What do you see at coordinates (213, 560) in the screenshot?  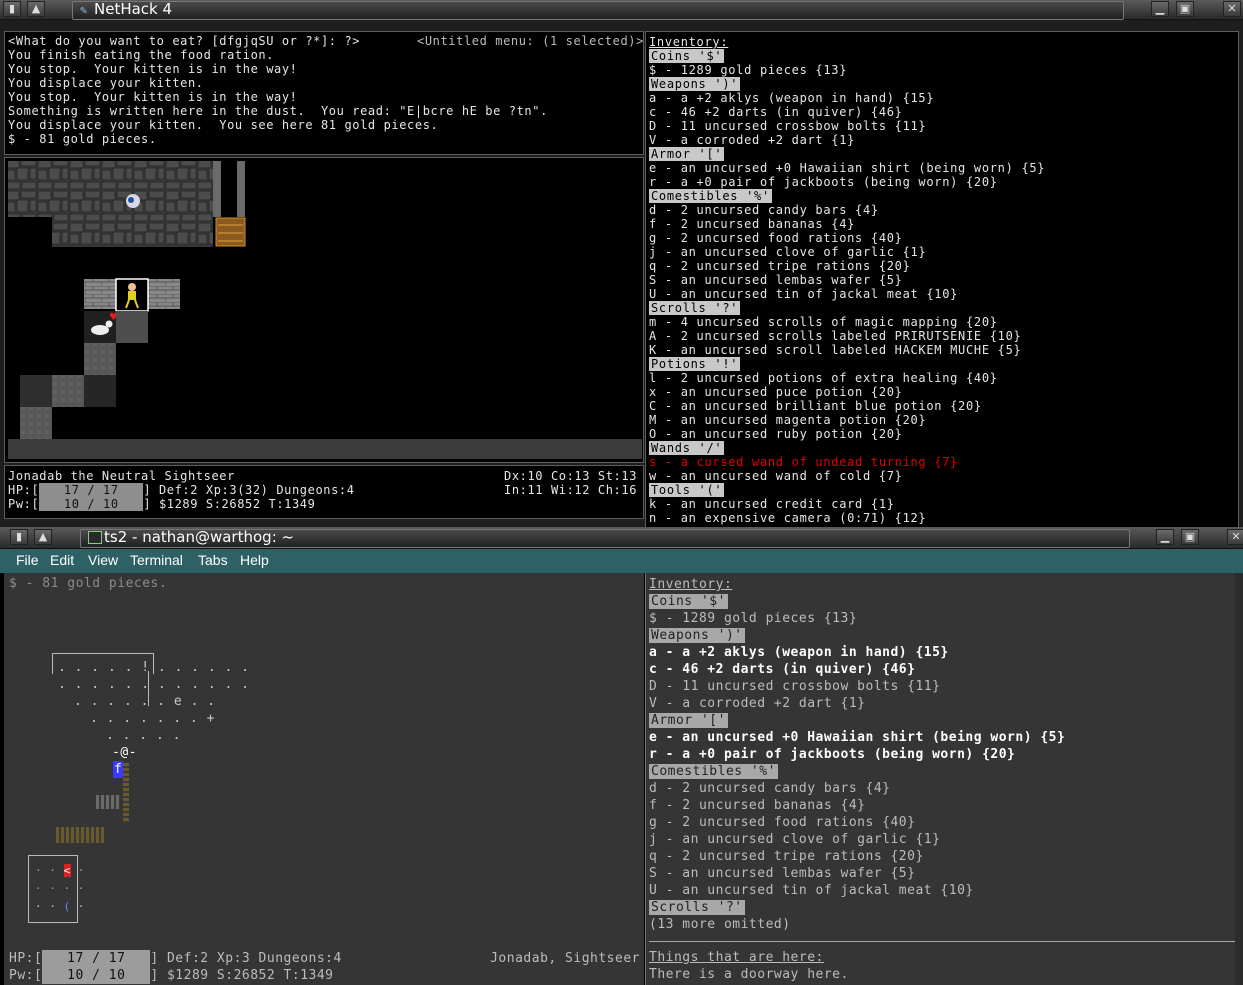 I see `menu-tabs: Tabs` at bounding box center [213, 560].